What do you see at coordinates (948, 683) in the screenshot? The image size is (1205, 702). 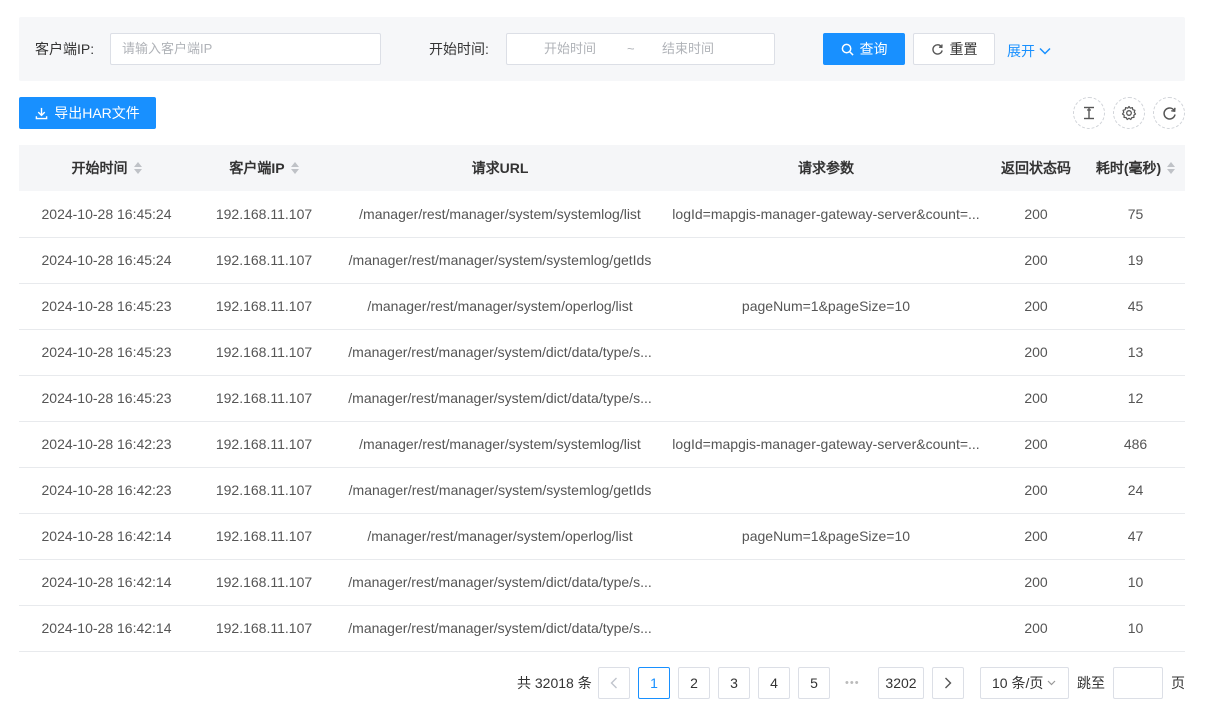 I see `next-page-button` at bounding box center [948, 683].